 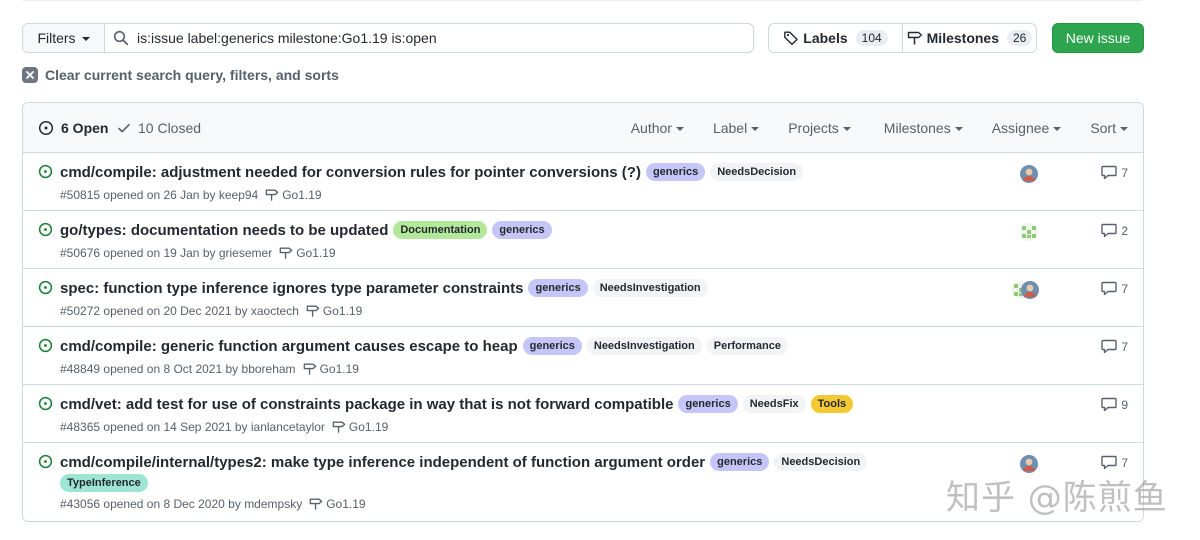 What do you see at coordinates (747, 346) in the screenshot?
I see `issue-label: Performance` at bounding box center [747, 346].